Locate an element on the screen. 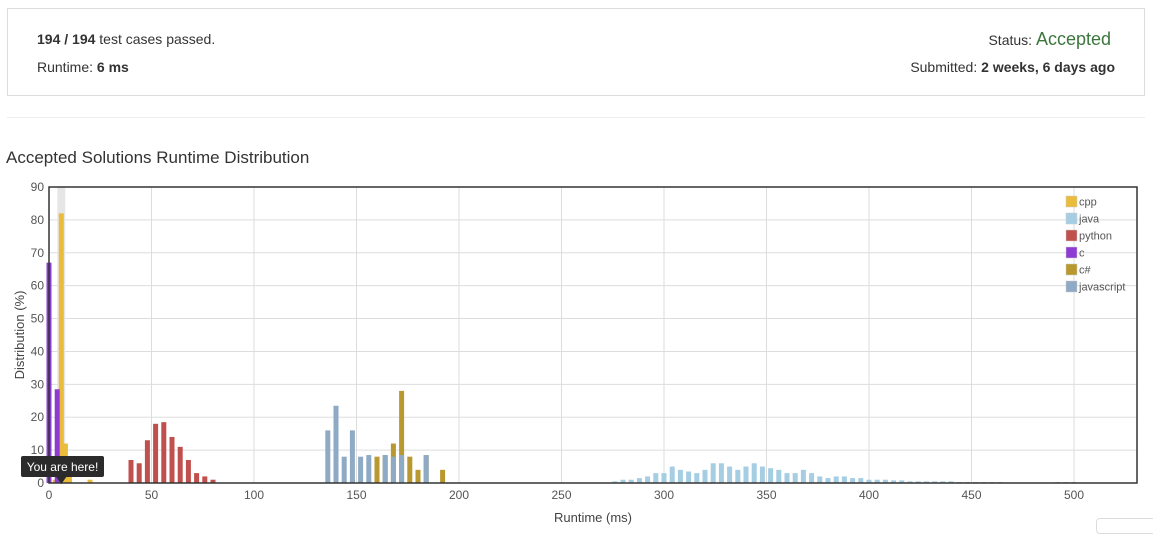  y-tick-label: 30 is located at coordinates (38, 384).